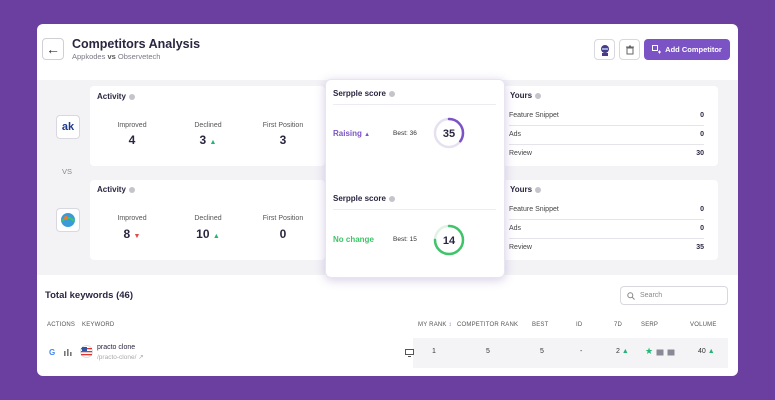 The height and width of the screenshot is (400, 775). Describe the element at coordinates (68, 127) in the screenshot. I see `competitor-logo-appkodes: ak` at that location.